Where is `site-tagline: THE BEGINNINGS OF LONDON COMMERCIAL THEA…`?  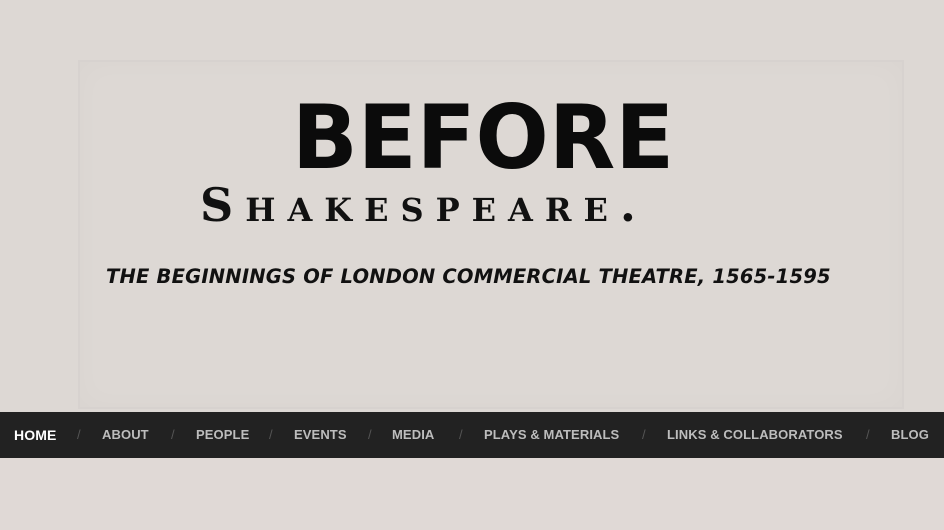 site-tagline: THE BEGINNINGS OF LONDON COMMERCIAL THEA… is located at coordinates (468, 276).